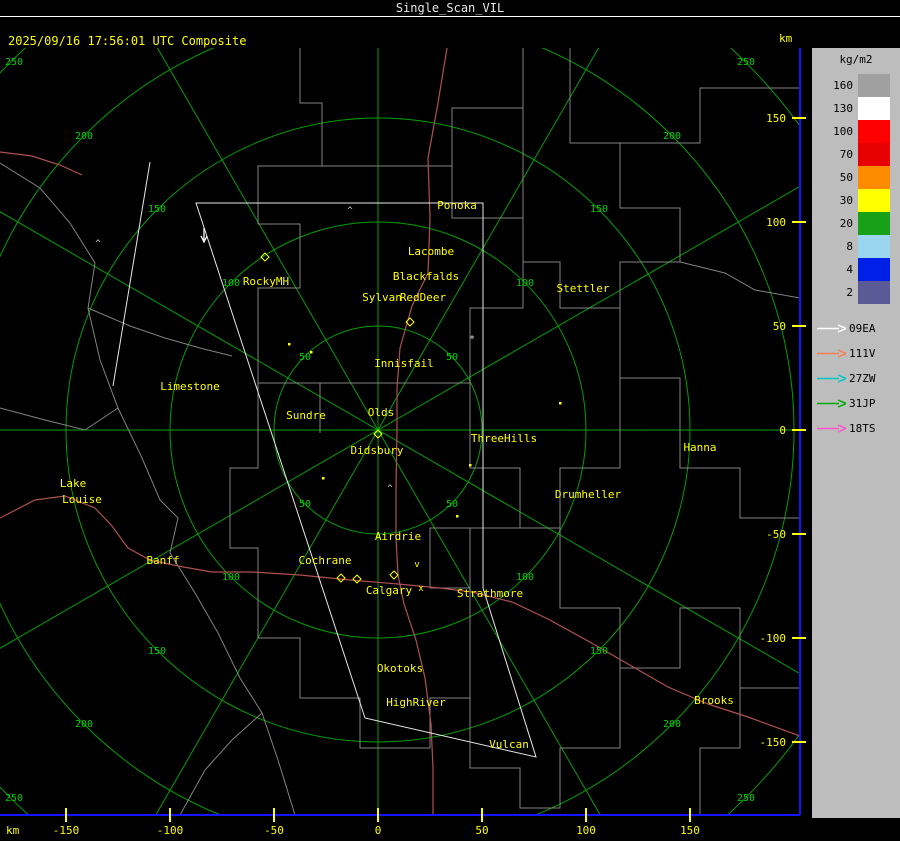  I want to click on city-label: Brooks, so click(714, 700).